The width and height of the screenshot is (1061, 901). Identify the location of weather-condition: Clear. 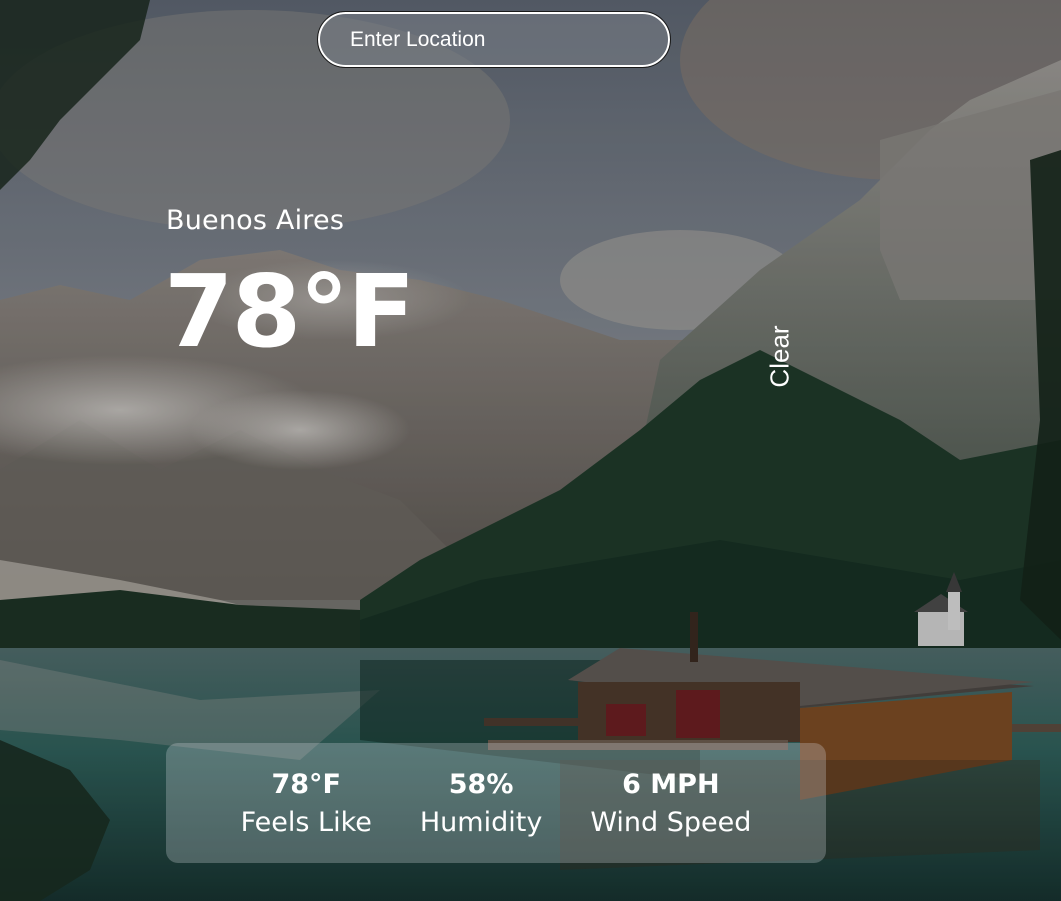
(780, 356).